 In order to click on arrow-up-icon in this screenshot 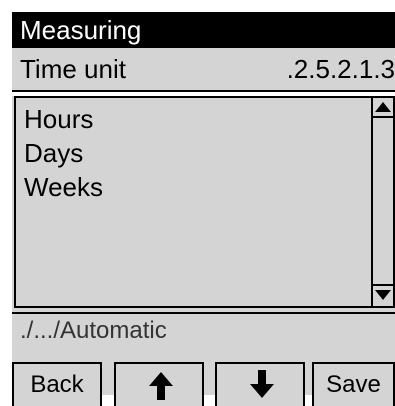, I will do `click(161, 386)`.